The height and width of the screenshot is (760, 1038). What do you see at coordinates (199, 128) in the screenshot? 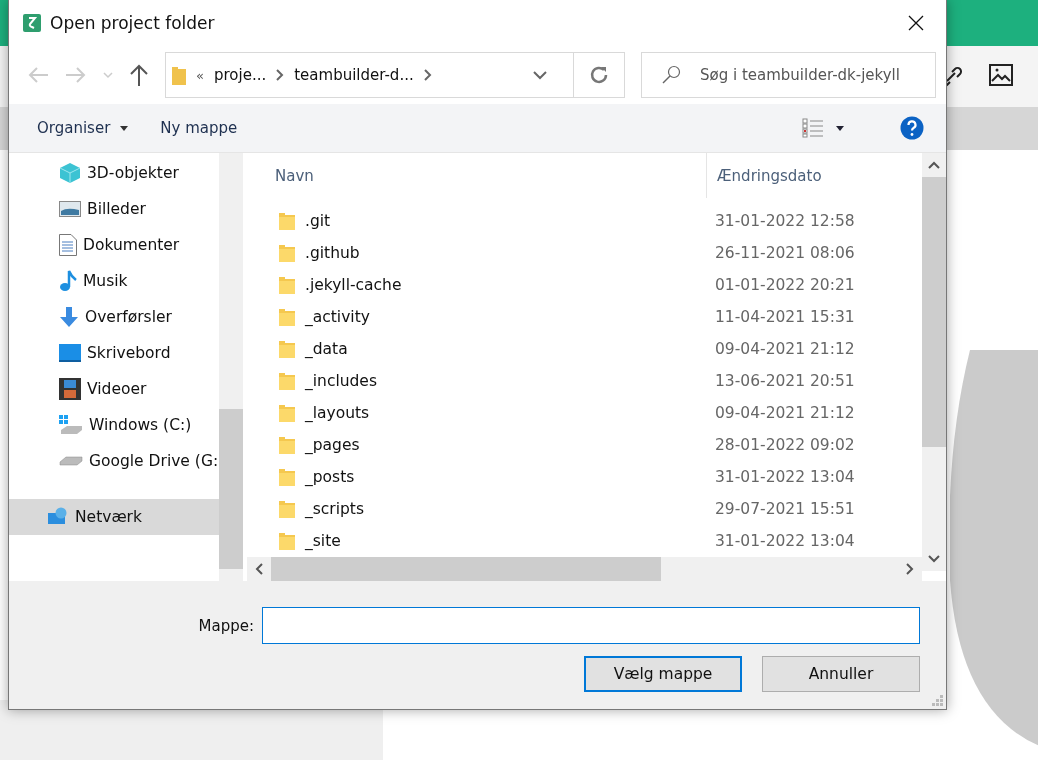
I see `new-folder-button: Ny mappe` at bounding box center [199, 128].